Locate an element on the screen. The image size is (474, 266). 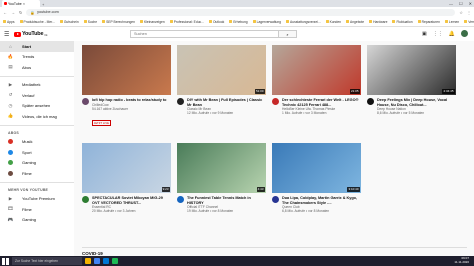
sidebar-item-sport: Sport is located at coordinates (37, 152).